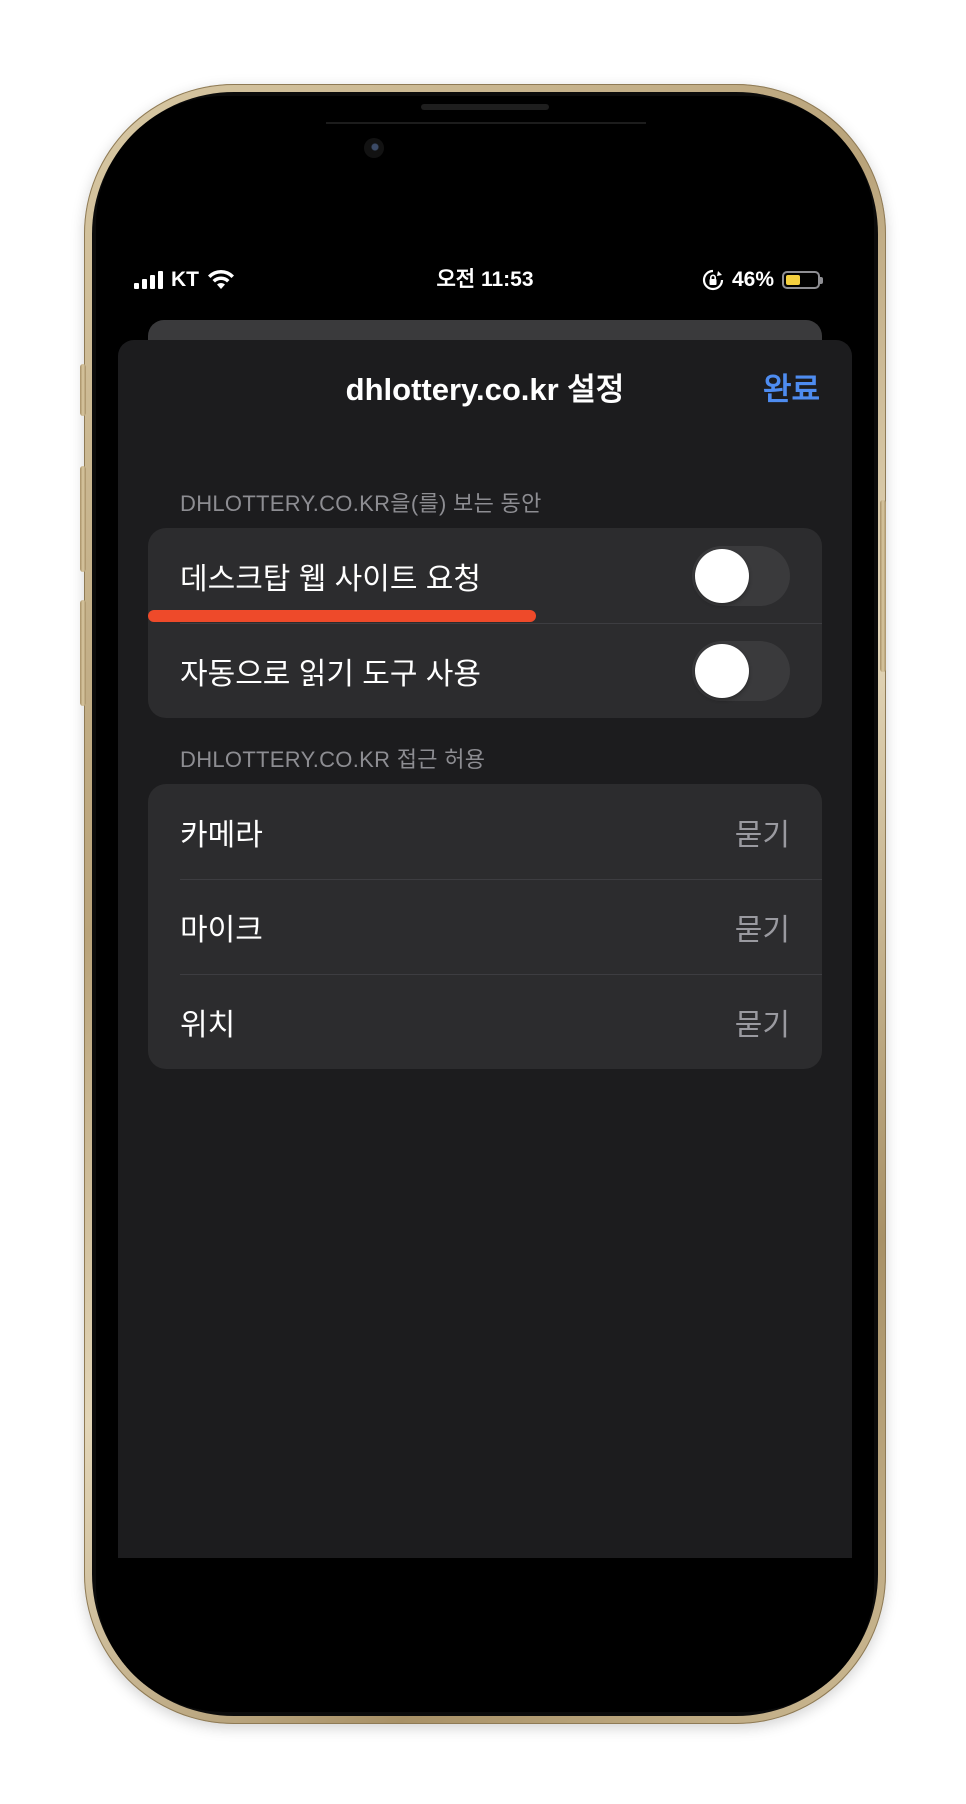 The image size is (966, 1804). Describe the element at coordinates (342, 616) in the screenshot. I see `highlight-underline` at that location.